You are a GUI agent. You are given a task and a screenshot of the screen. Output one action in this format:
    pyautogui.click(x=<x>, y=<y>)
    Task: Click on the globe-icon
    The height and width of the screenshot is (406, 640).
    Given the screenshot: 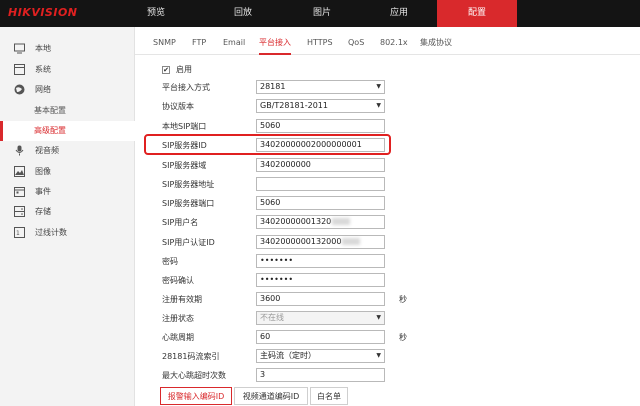 What is the action you would take?
    pyautogui.click(x=19, y=89)
    